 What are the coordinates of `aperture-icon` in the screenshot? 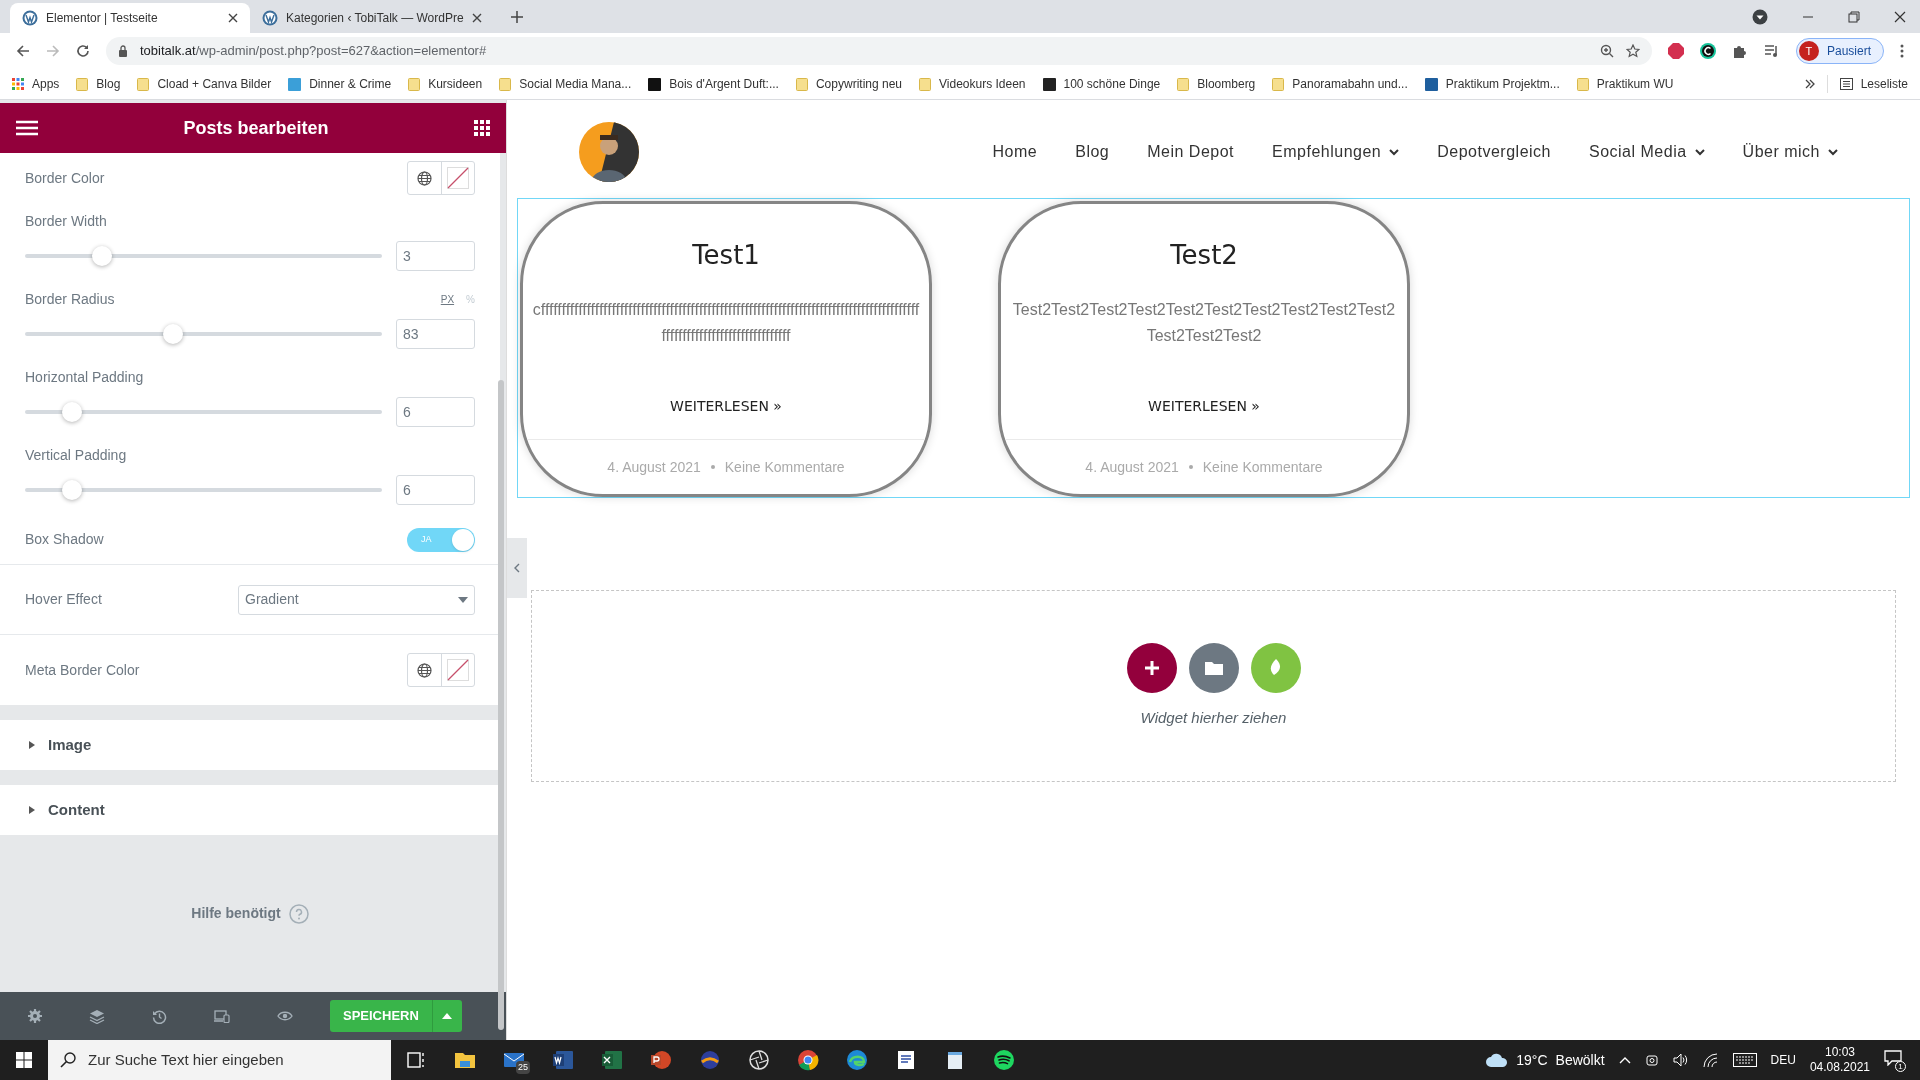 It's located at (758, 1060).